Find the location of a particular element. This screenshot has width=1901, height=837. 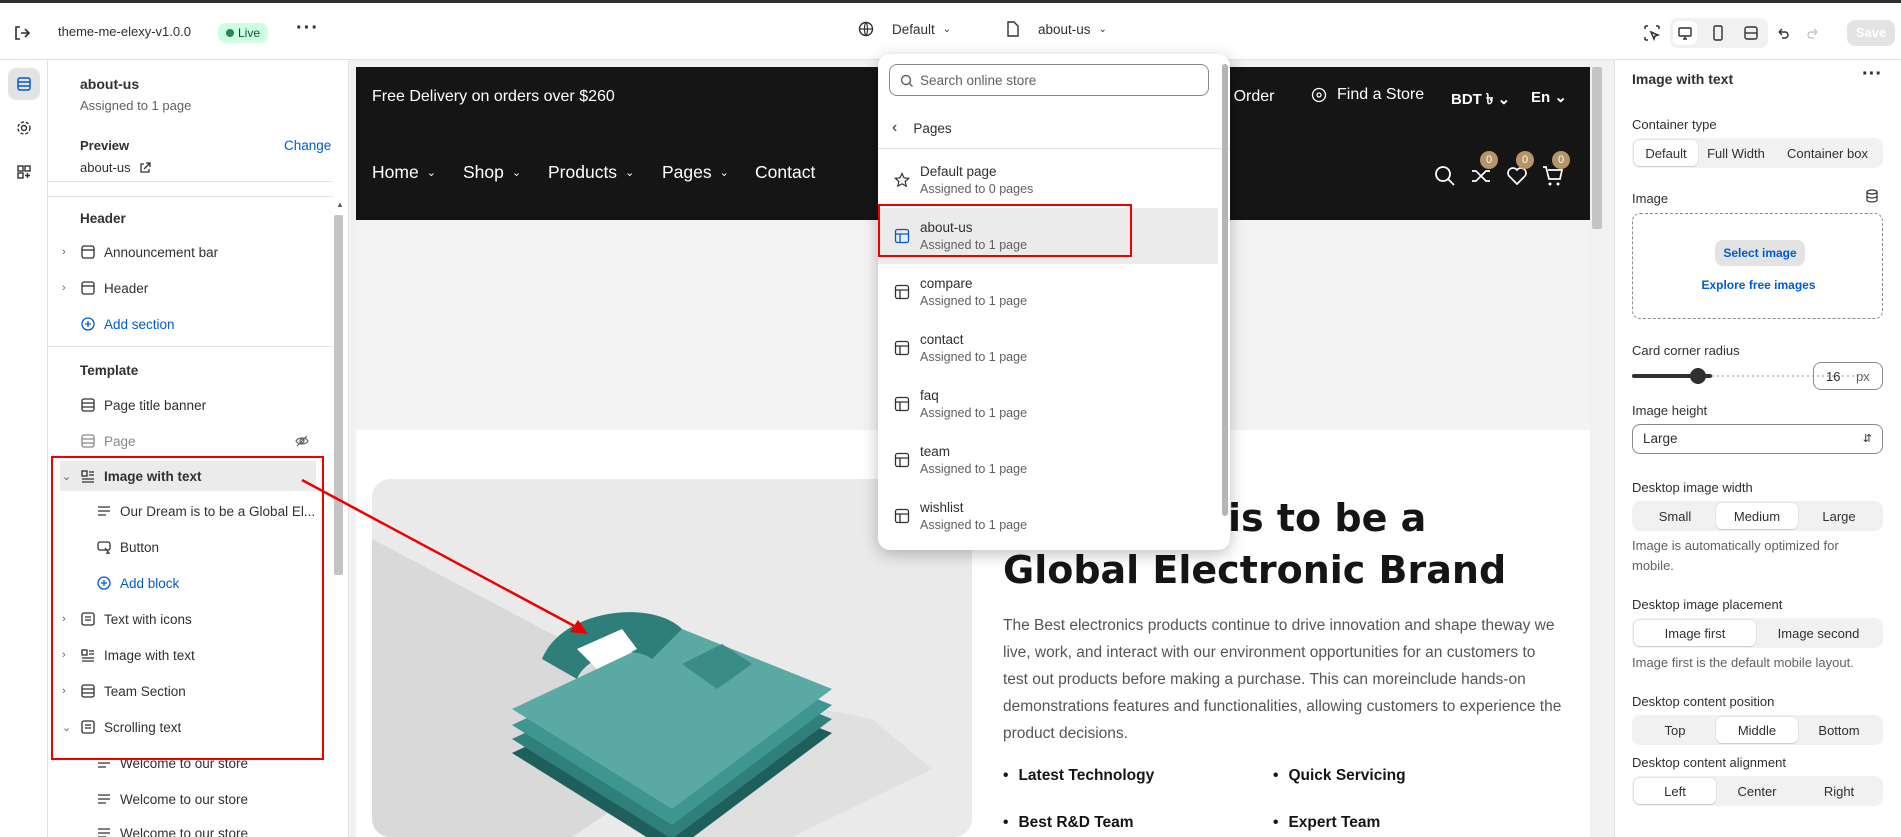

desktop-icon is located at coordinates (1685, 33).